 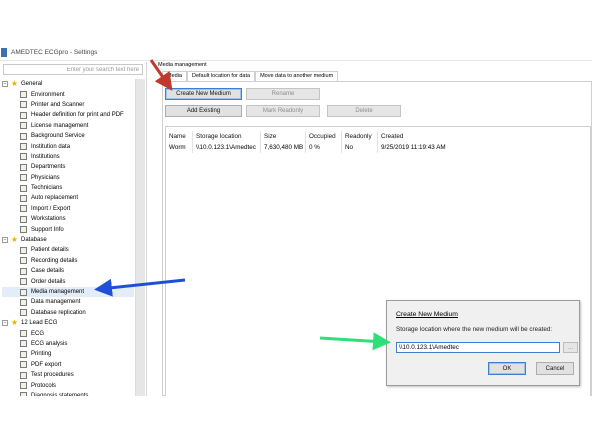 I want to click on sidebar-item-ecg-analysis: ECG analysis, so click(x=68, y=344).